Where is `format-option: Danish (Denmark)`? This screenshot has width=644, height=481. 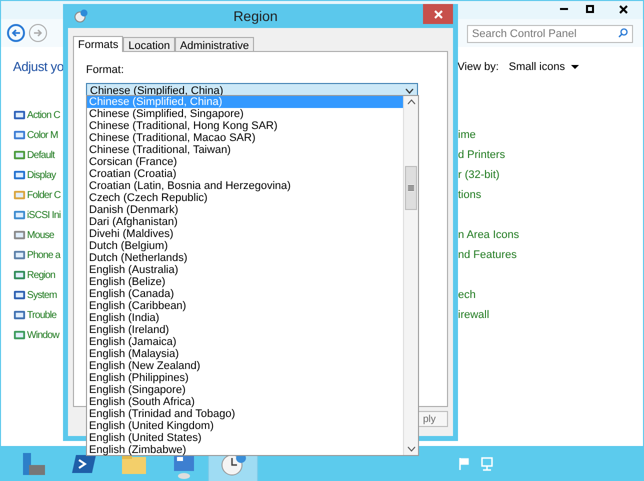 format-option: Danish (Denmark) is located at coordinates (245, 210).